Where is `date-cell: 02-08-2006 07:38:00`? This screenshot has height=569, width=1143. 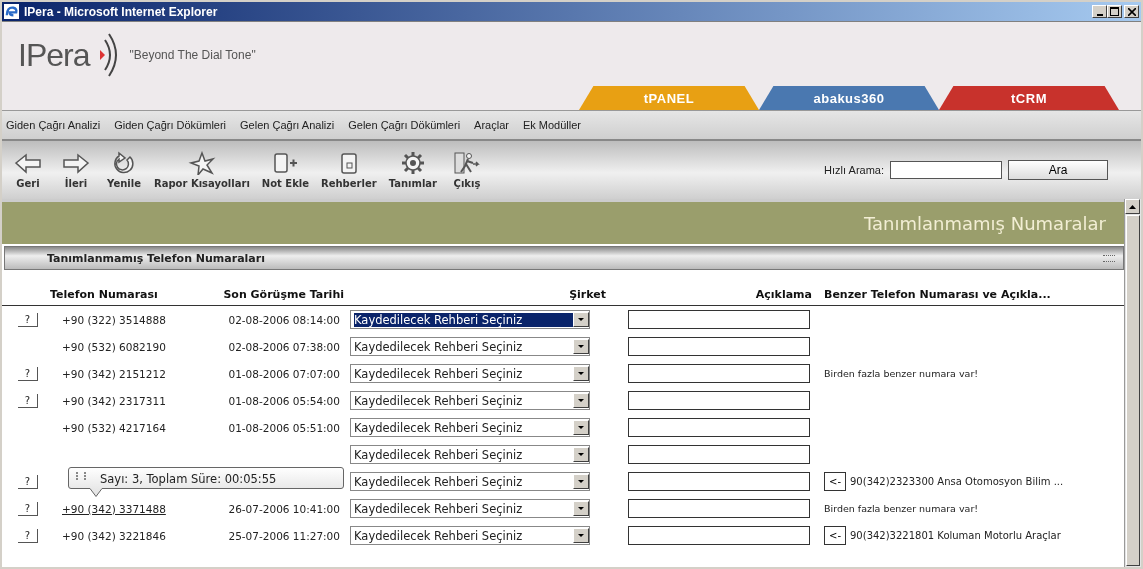
date-cell: 02-08-2006 07:38:00 is located at coordinates (284, 346).